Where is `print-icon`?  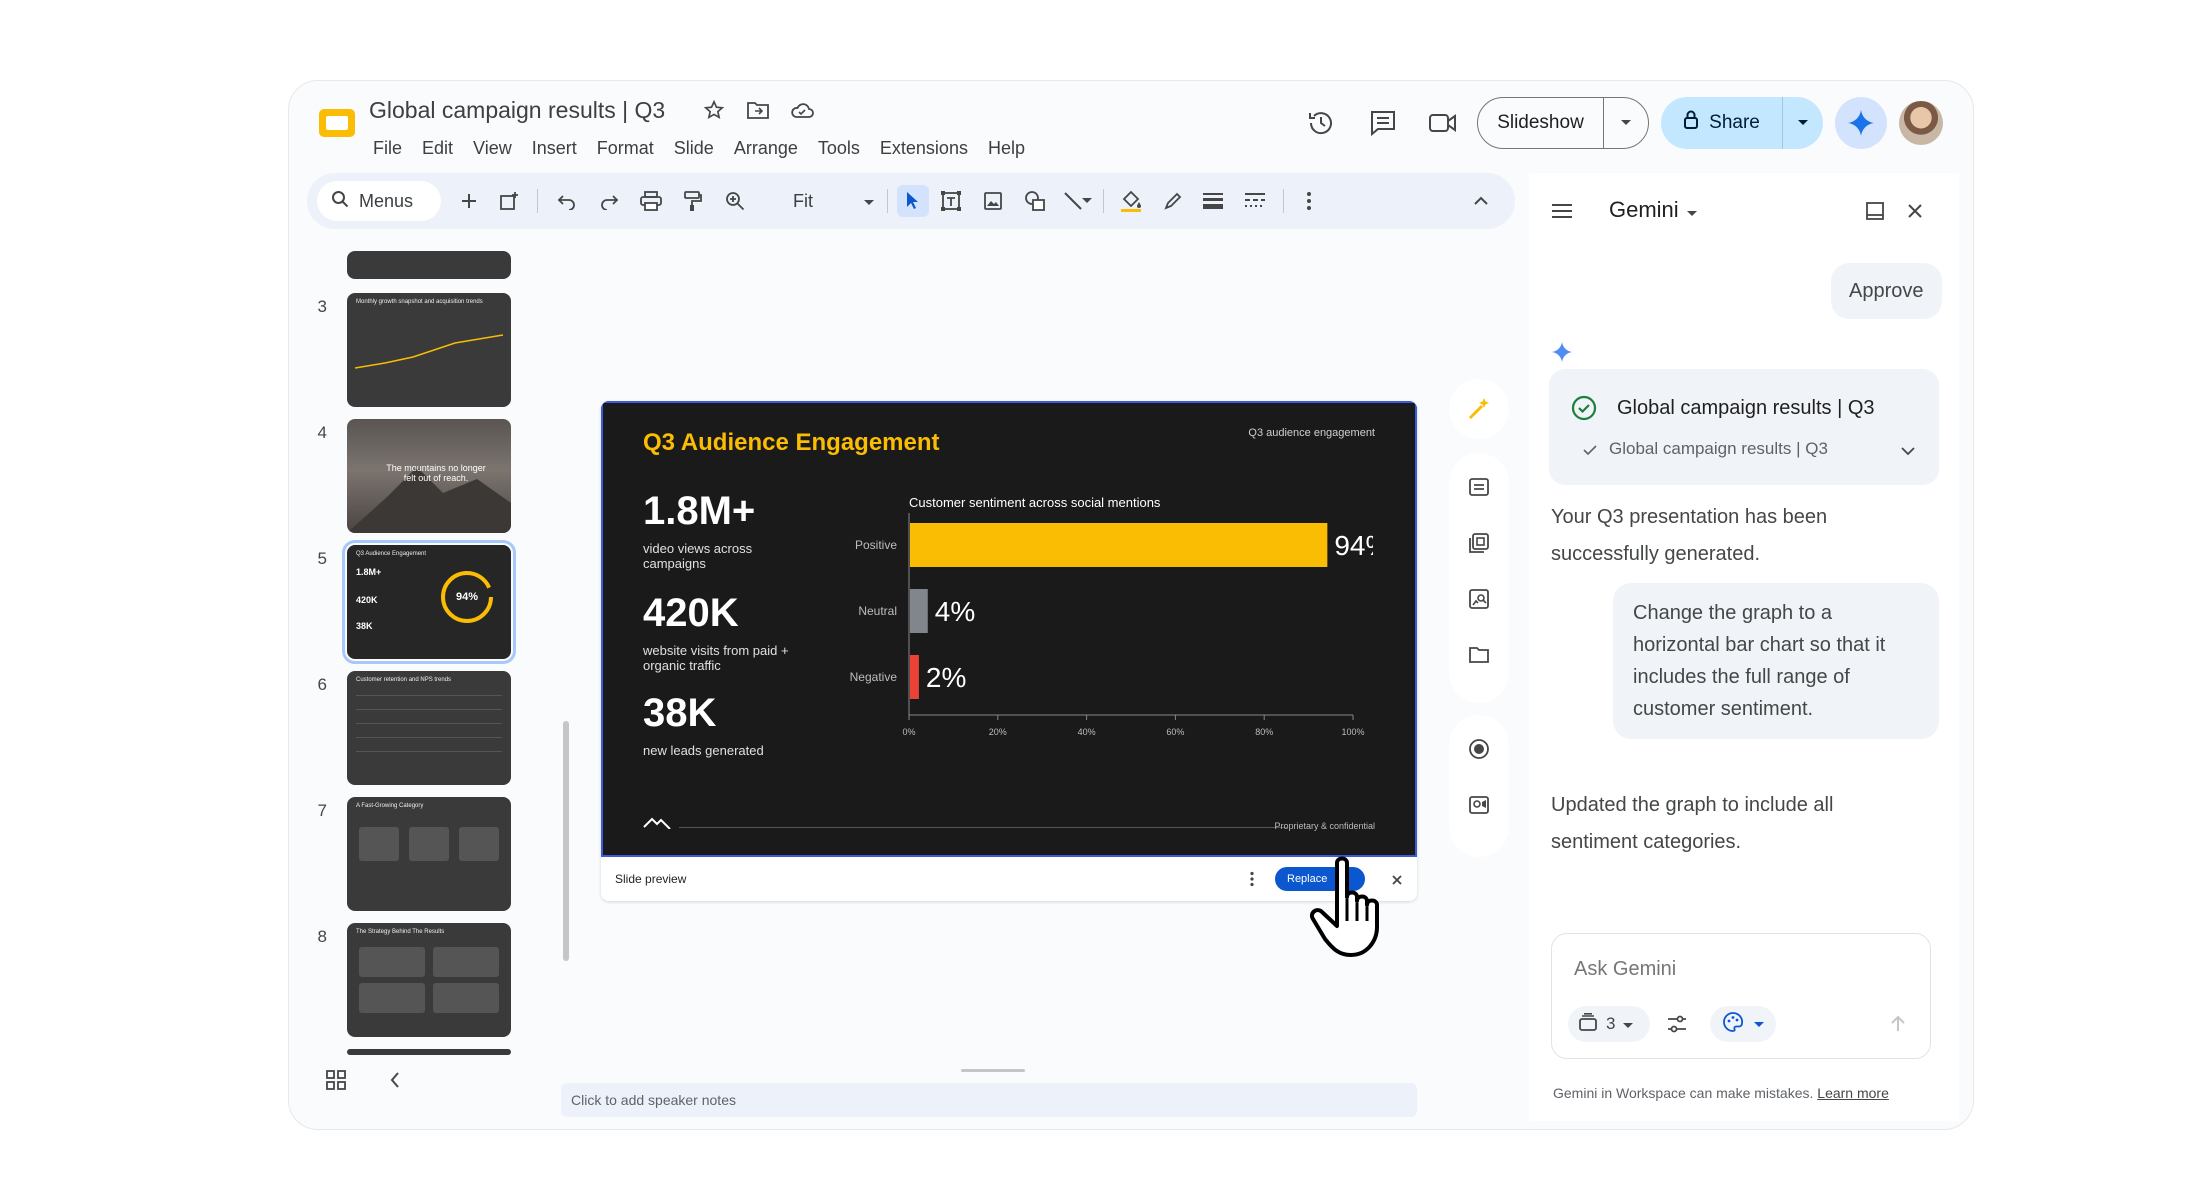
print-icon is located at coordinates (651, 201).